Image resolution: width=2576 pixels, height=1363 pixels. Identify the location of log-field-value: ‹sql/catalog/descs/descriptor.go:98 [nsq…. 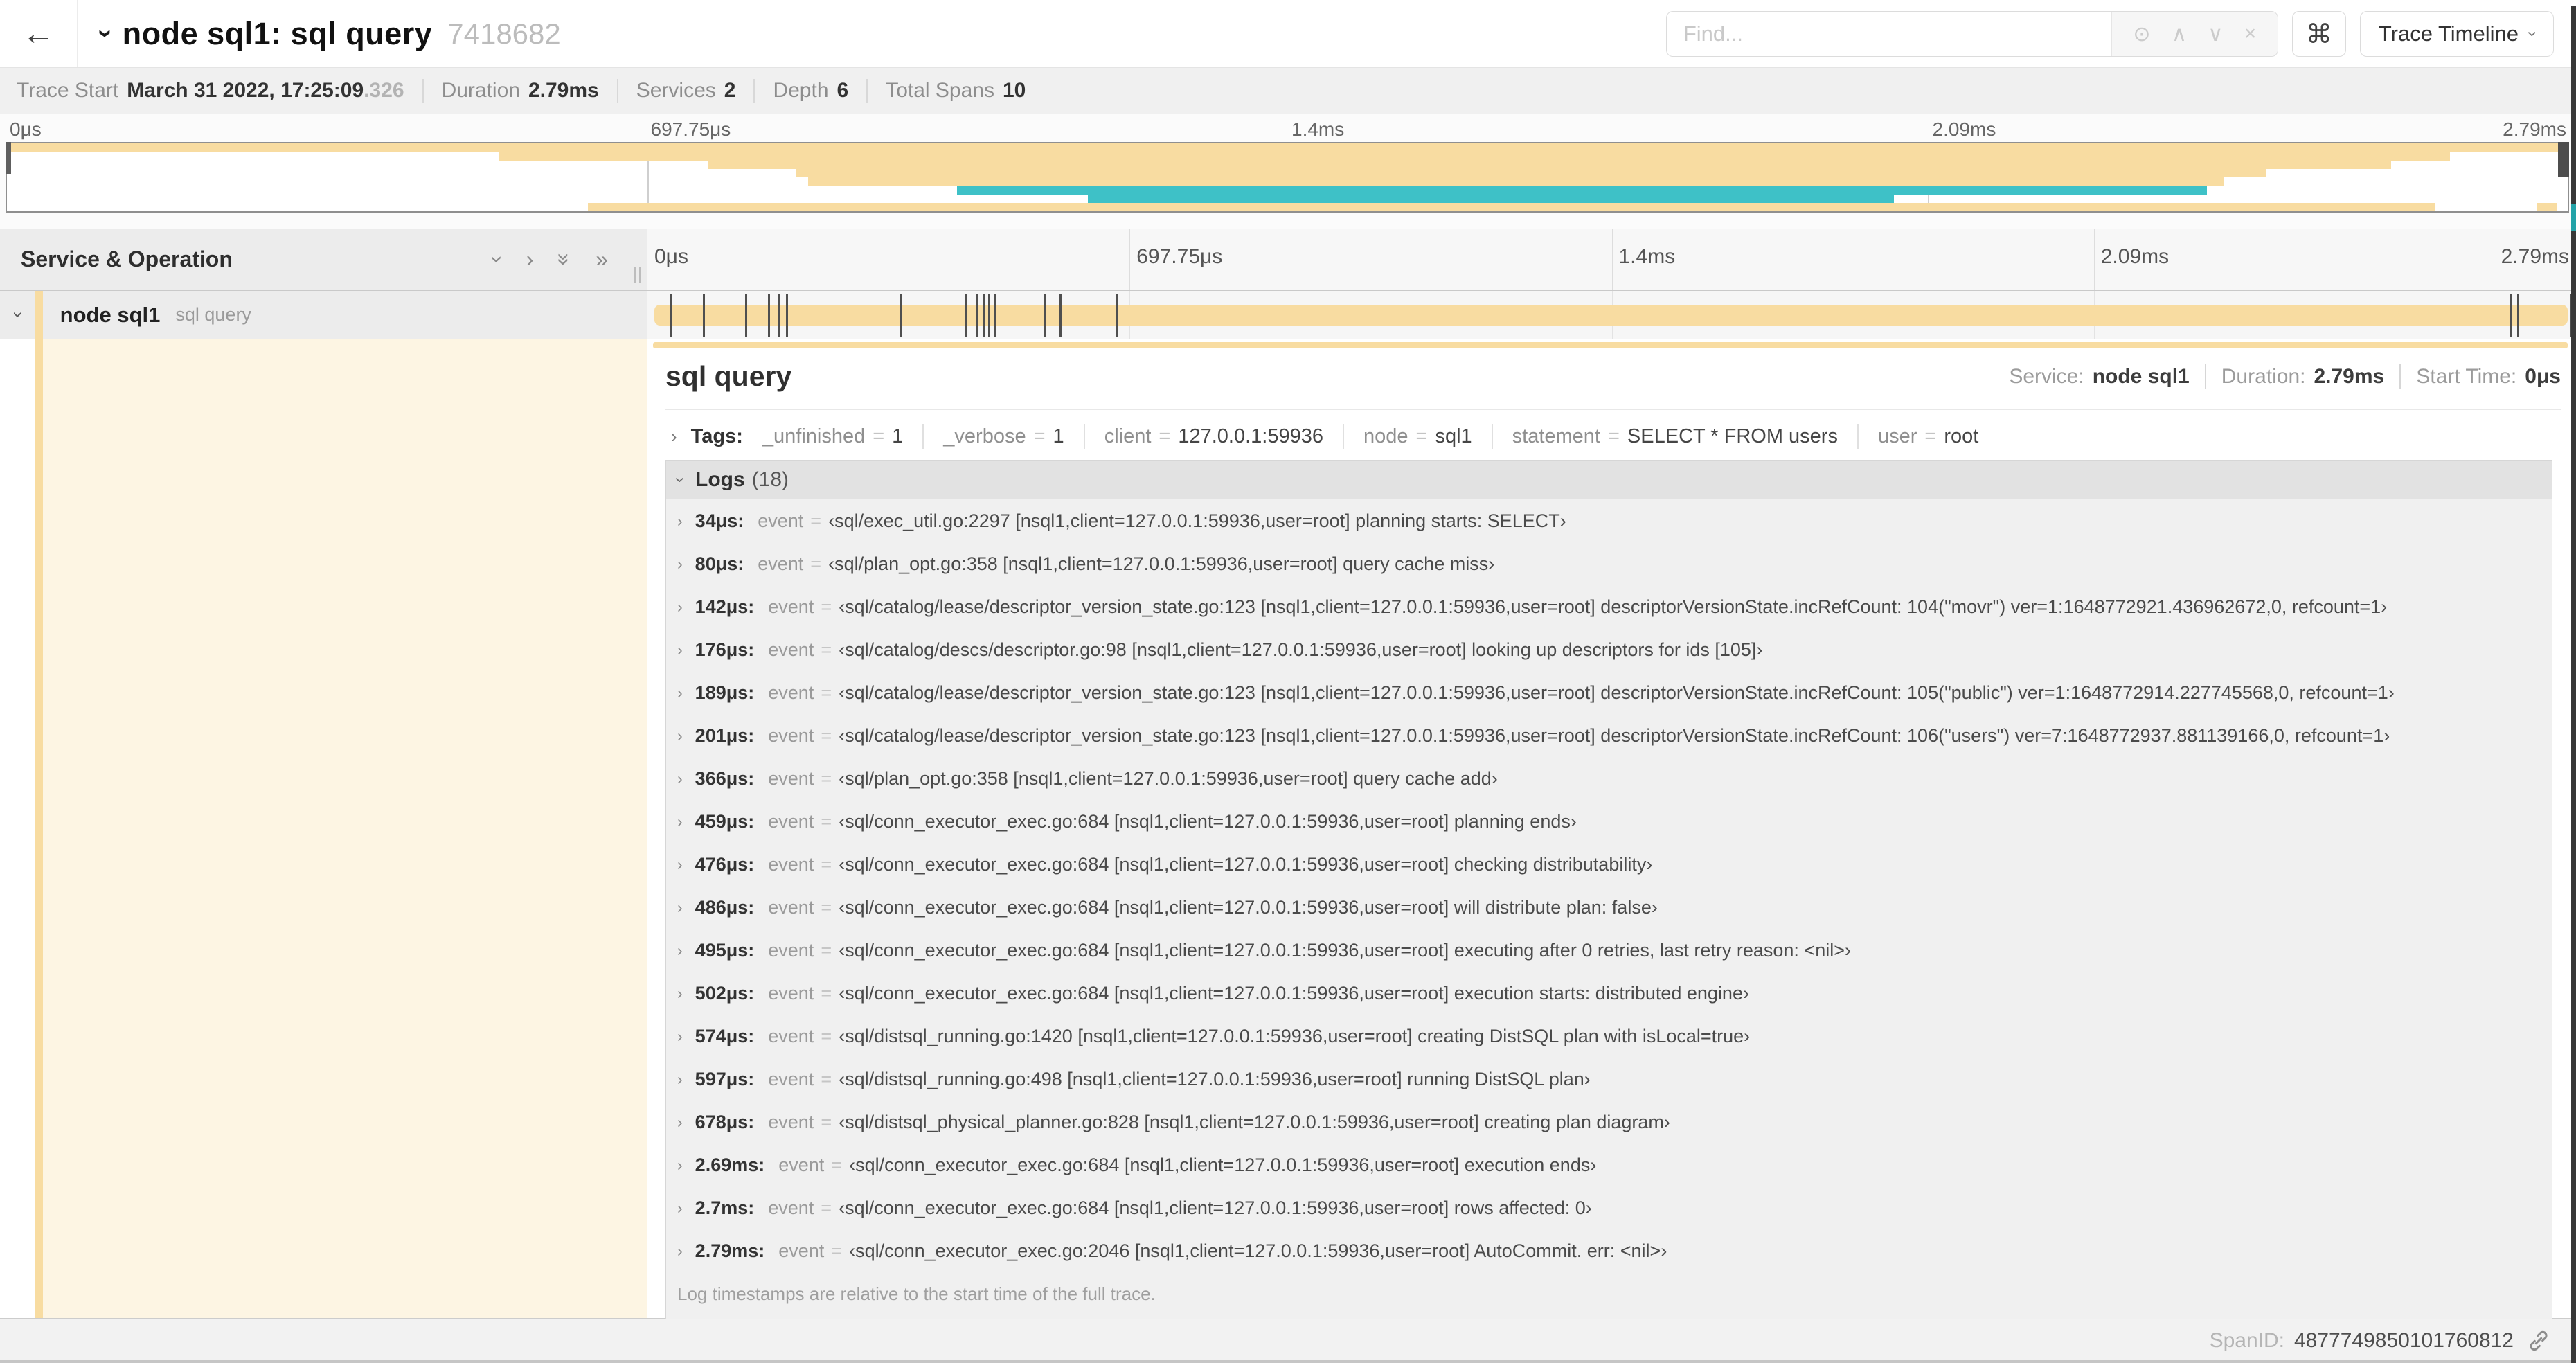
(1301, 649).